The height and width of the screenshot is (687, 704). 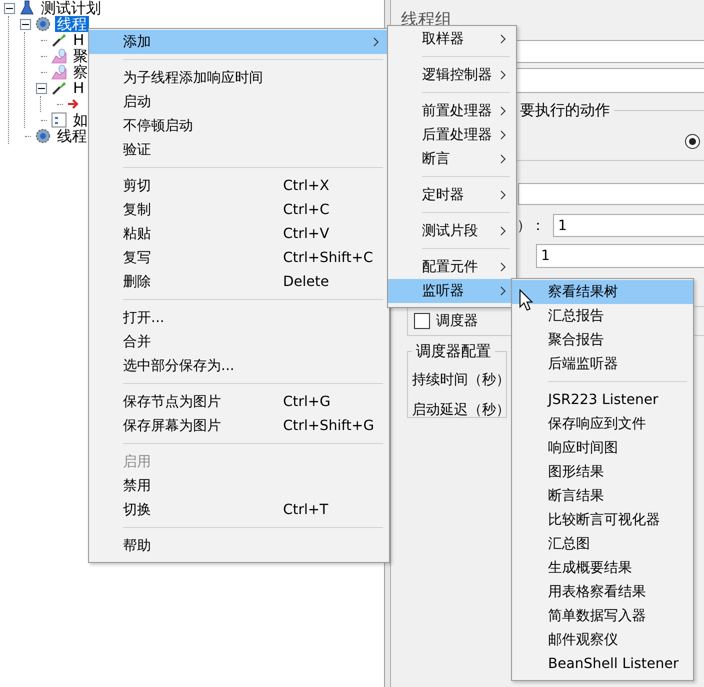 What do you see at coordinates (239, 186) in the screenshot?
I see `menu-item: 剪切 Ctrl+X` at bounding box center [239, 186].